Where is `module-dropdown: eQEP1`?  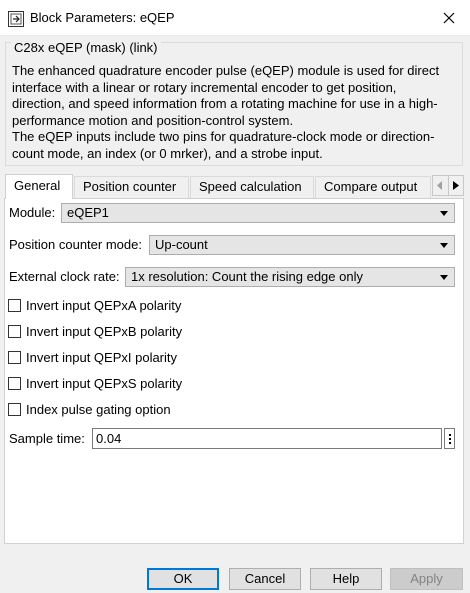 module-dropdown: eQEP1 is located at coordinates (258, 213).